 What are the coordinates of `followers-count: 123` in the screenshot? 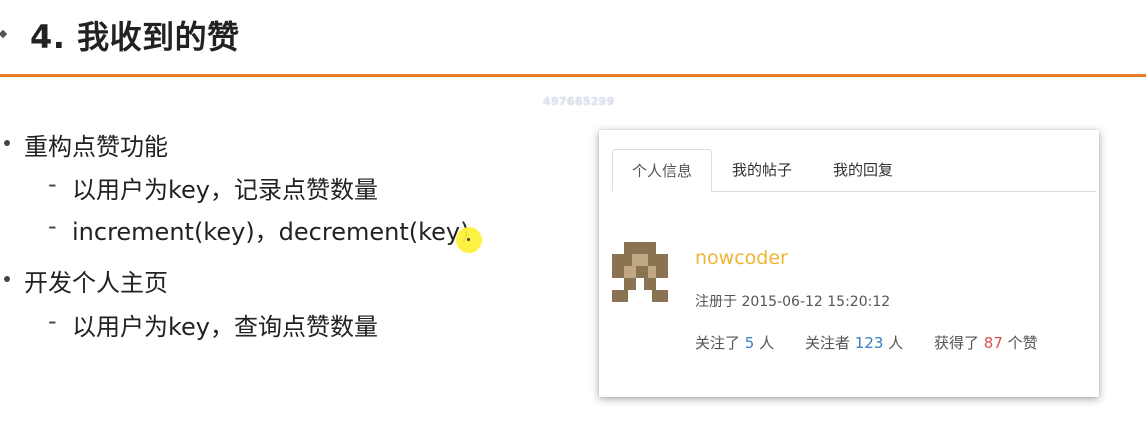 It's located at (869, 343).